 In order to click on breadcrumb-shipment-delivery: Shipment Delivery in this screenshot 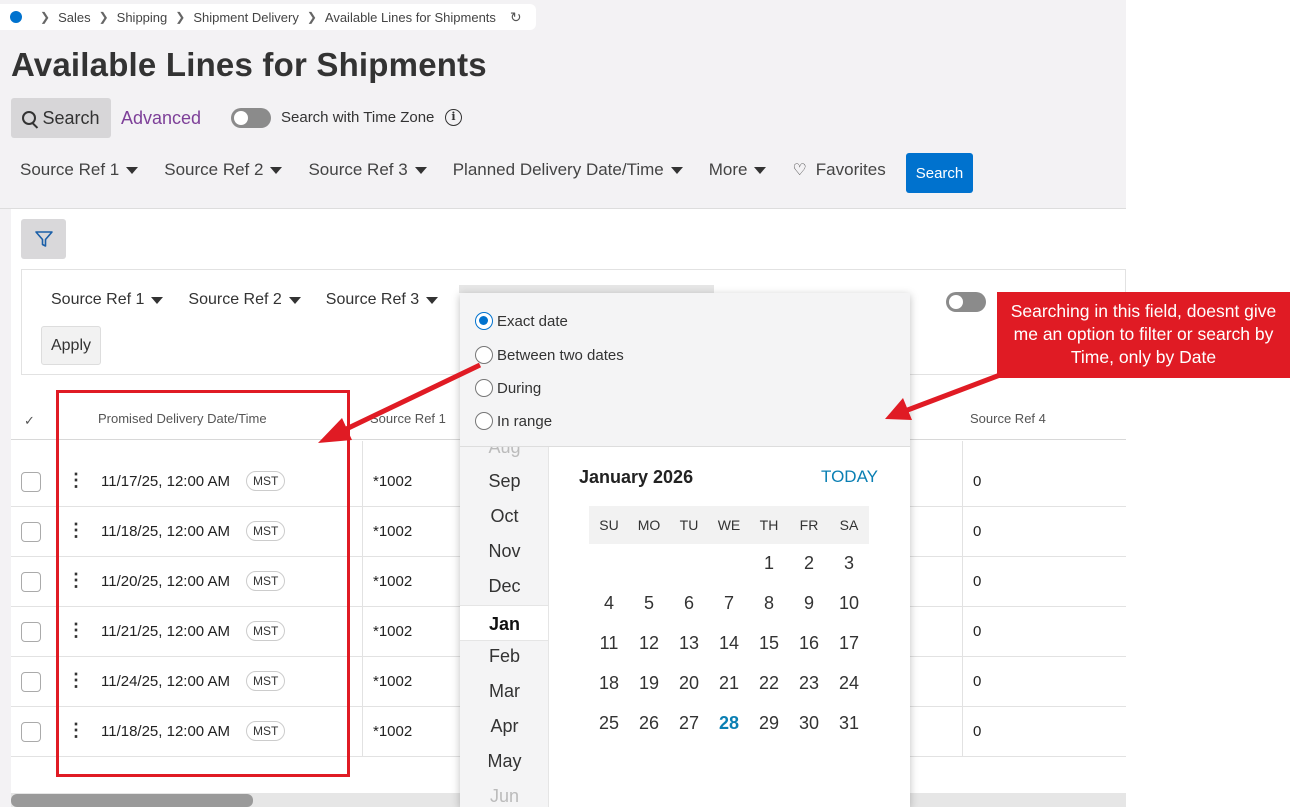, I will do `click(246, 17)`.